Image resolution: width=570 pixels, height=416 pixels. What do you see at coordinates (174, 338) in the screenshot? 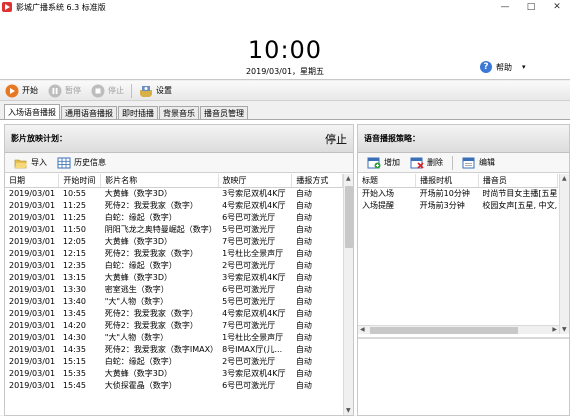
I see `schedule-row: 2019/03/01 14:30 "大"人物（数字） 1号杜比全景声厅 自动` at bounding box center [174, 338].